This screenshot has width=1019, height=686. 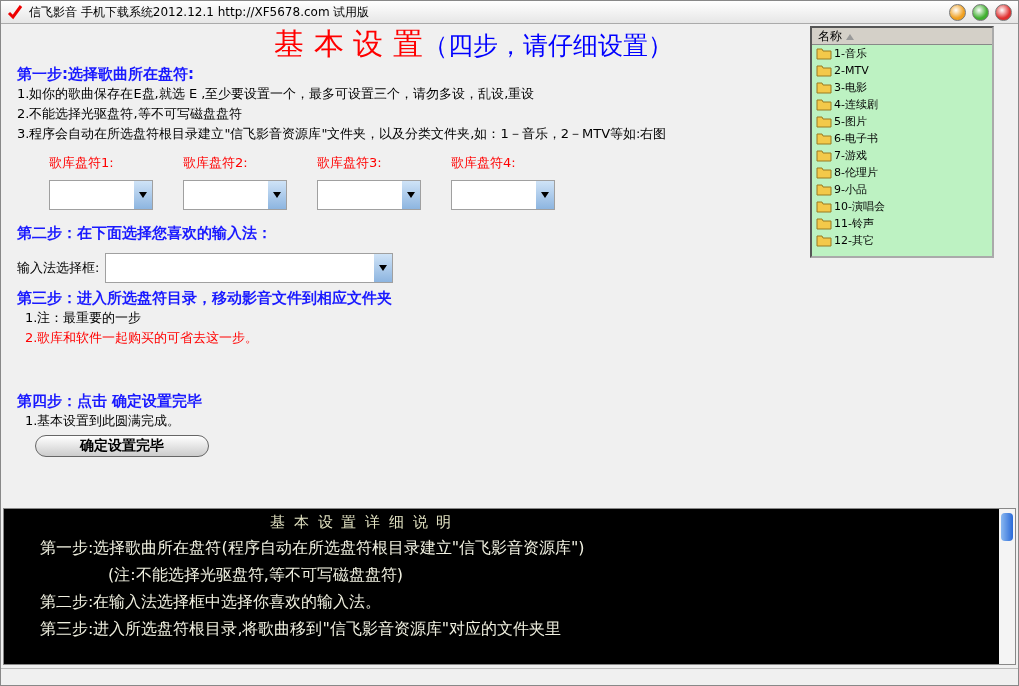 What do you see at coordinates (205, 298) in the screenshot?
I see `step-title: 第三步：进入所选盘符目录，移动影音文件到相应文件夹` at bounding box center [205, 298].